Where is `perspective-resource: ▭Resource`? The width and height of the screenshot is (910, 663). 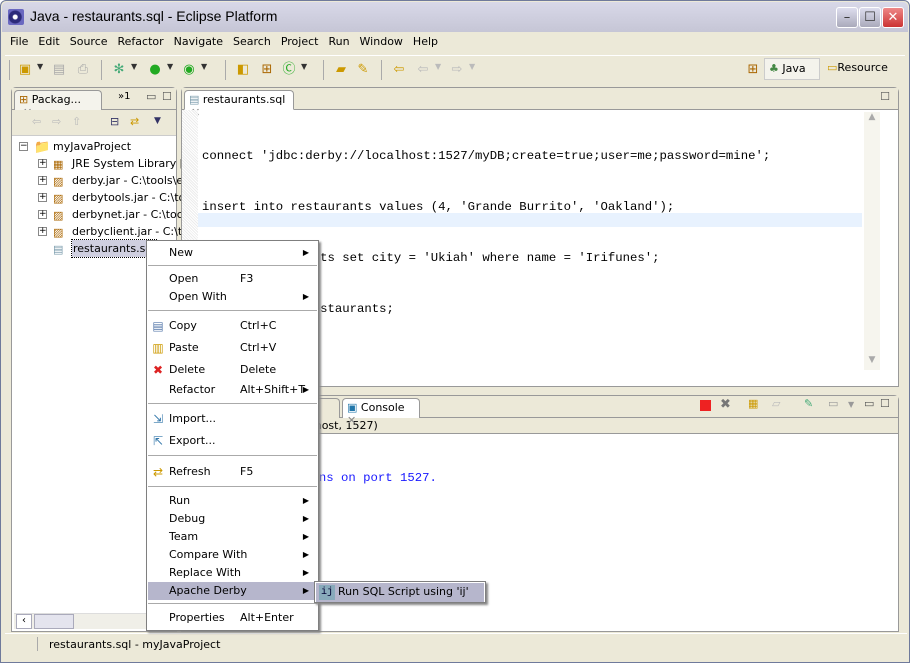
perspective-resource: ▭Resource is located at coordinates (863, 69).